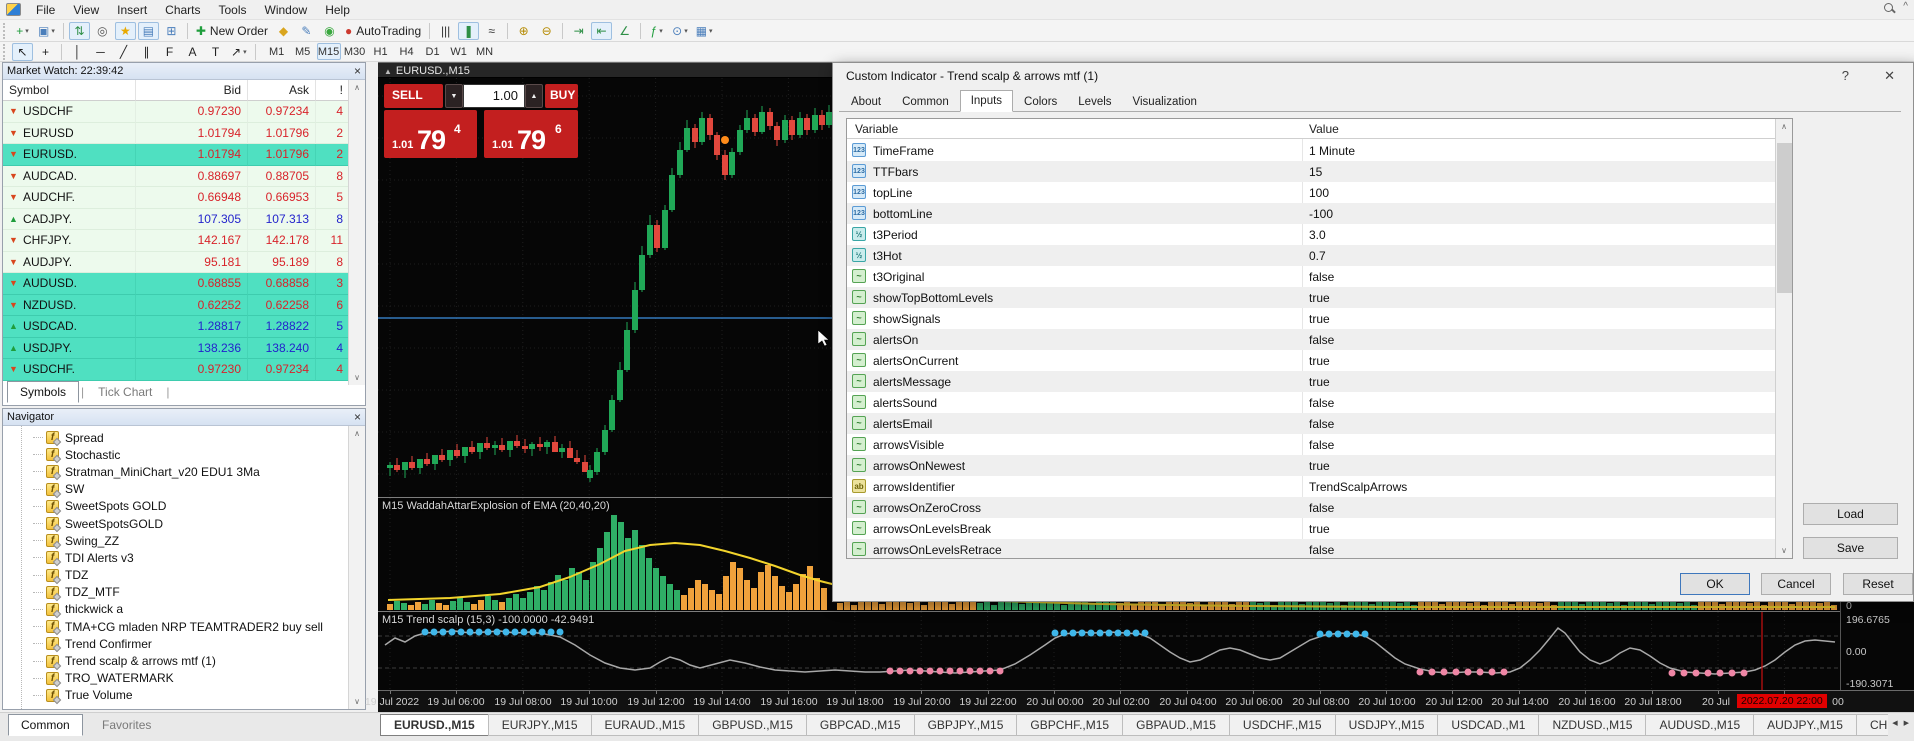  I want to click on tabs-left-icon: ◀, so click(1894, 723).